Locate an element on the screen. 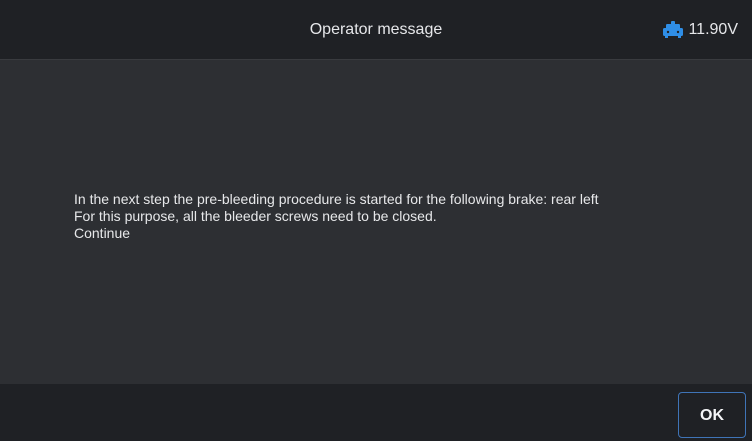 The image size is (752, 441). ok-button: OK is located at coordinates (712, 415).